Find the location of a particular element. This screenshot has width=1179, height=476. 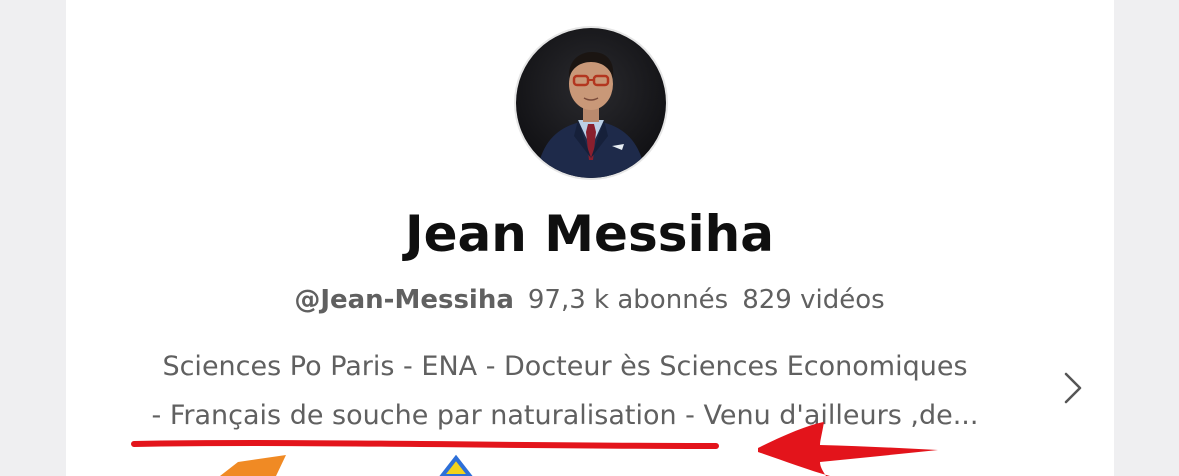

video-count: 829 vidéos is located at coordinates (813, 300).